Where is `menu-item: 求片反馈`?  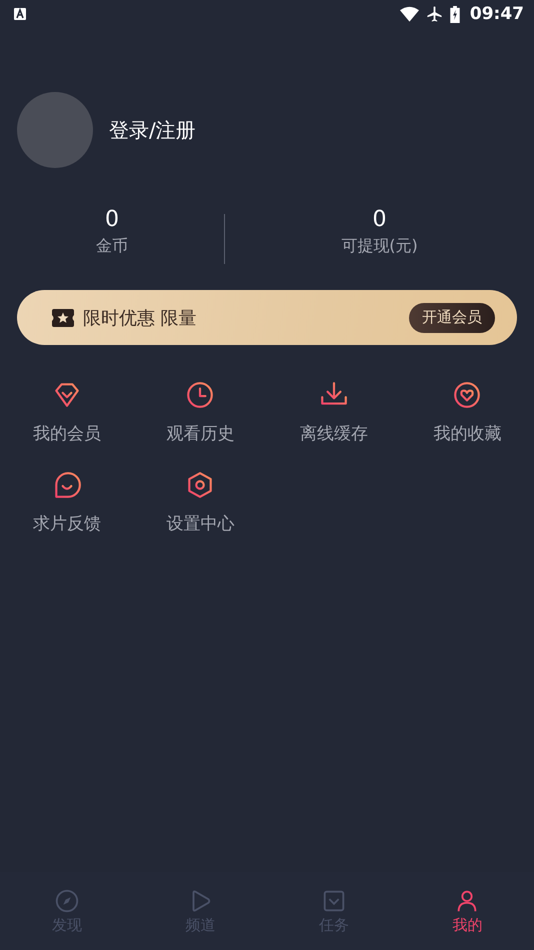 menu-item: 求片反馈 is located at coordinates (67, 502).